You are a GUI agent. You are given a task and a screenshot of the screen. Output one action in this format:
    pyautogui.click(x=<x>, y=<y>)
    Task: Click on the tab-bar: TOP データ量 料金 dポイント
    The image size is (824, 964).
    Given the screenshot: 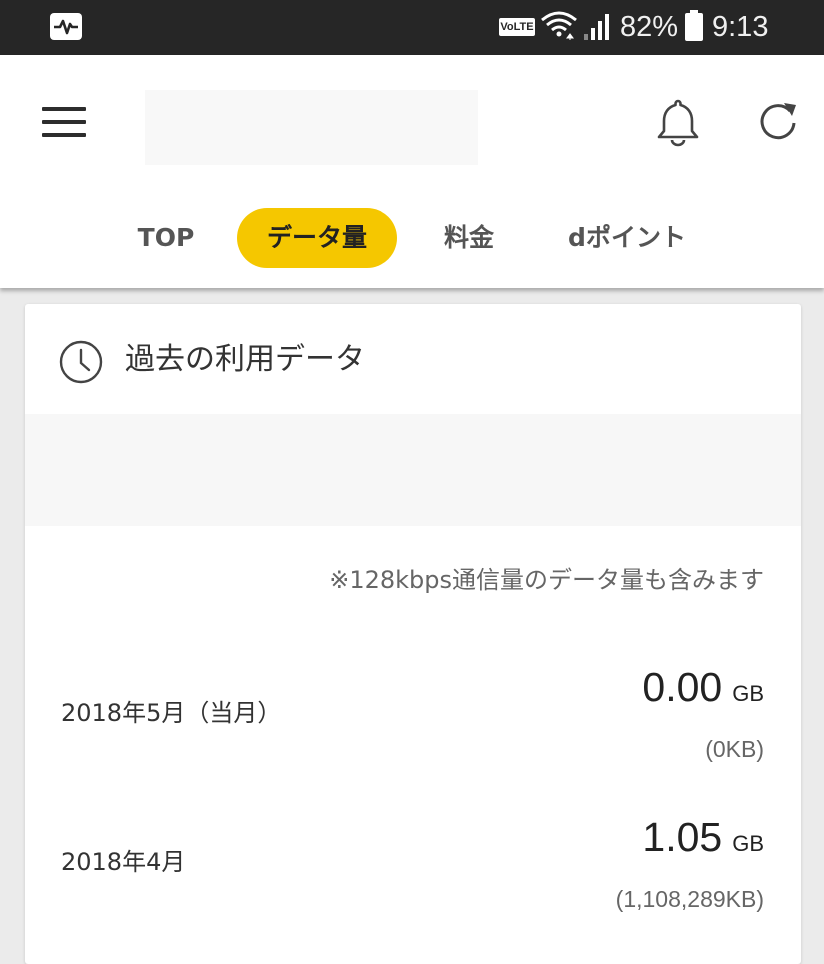 What is the action you would take?
    pyautogui.click(x=412, y=239)
    